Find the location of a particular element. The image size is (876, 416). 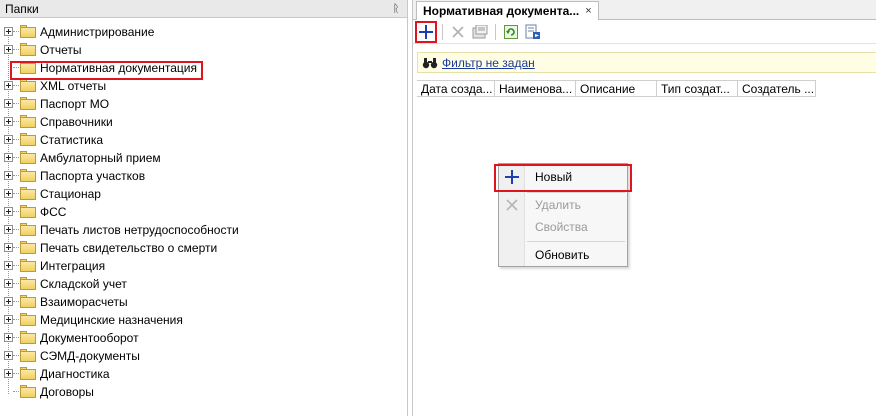

close-icon: × is located at coordinates (588, 11).